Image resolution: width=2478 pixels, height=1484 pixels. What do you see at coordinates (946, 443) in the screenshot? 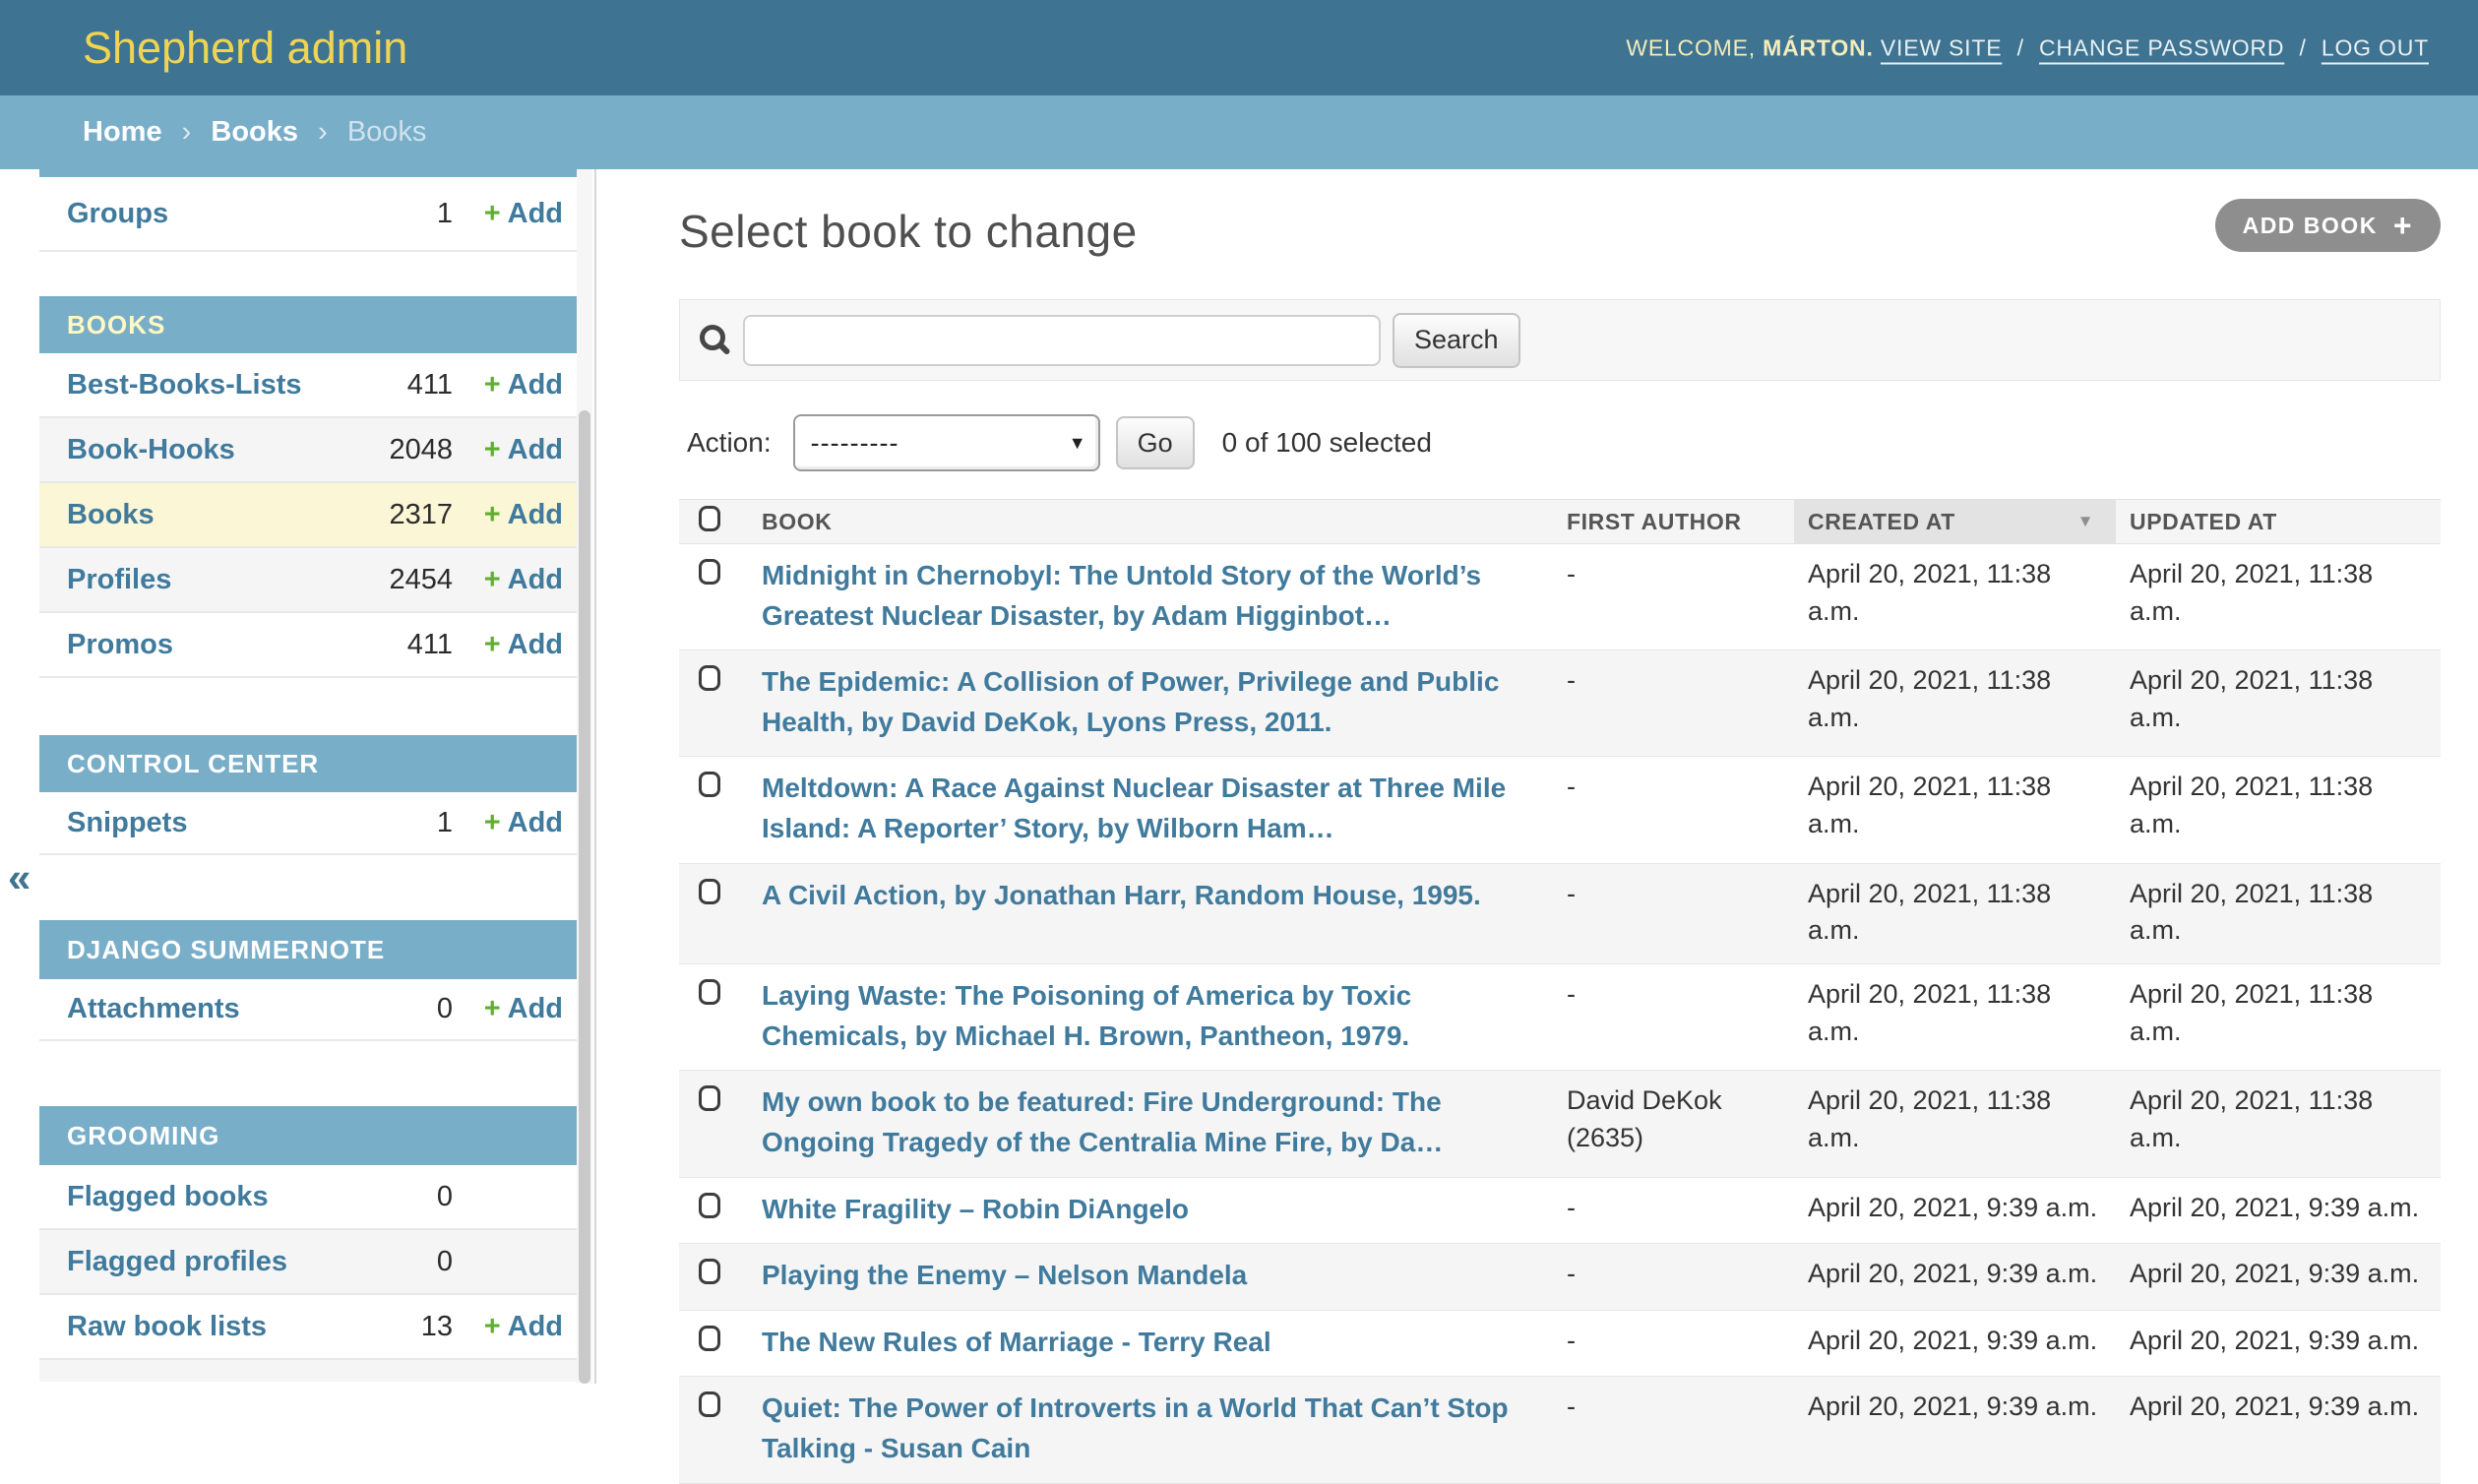
I see `action-select: --------- ▼` at bounding box center [946, 443].